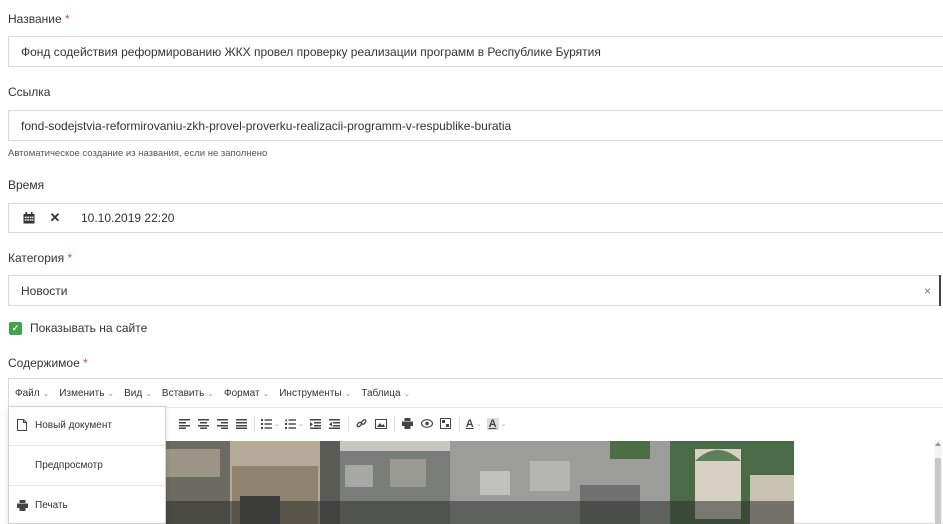 The height and width of the screenshot is (524, 943). Describe the element at coordinates (87, 505) in the screenshot. I see `menu-item-print: Печать` at that location.